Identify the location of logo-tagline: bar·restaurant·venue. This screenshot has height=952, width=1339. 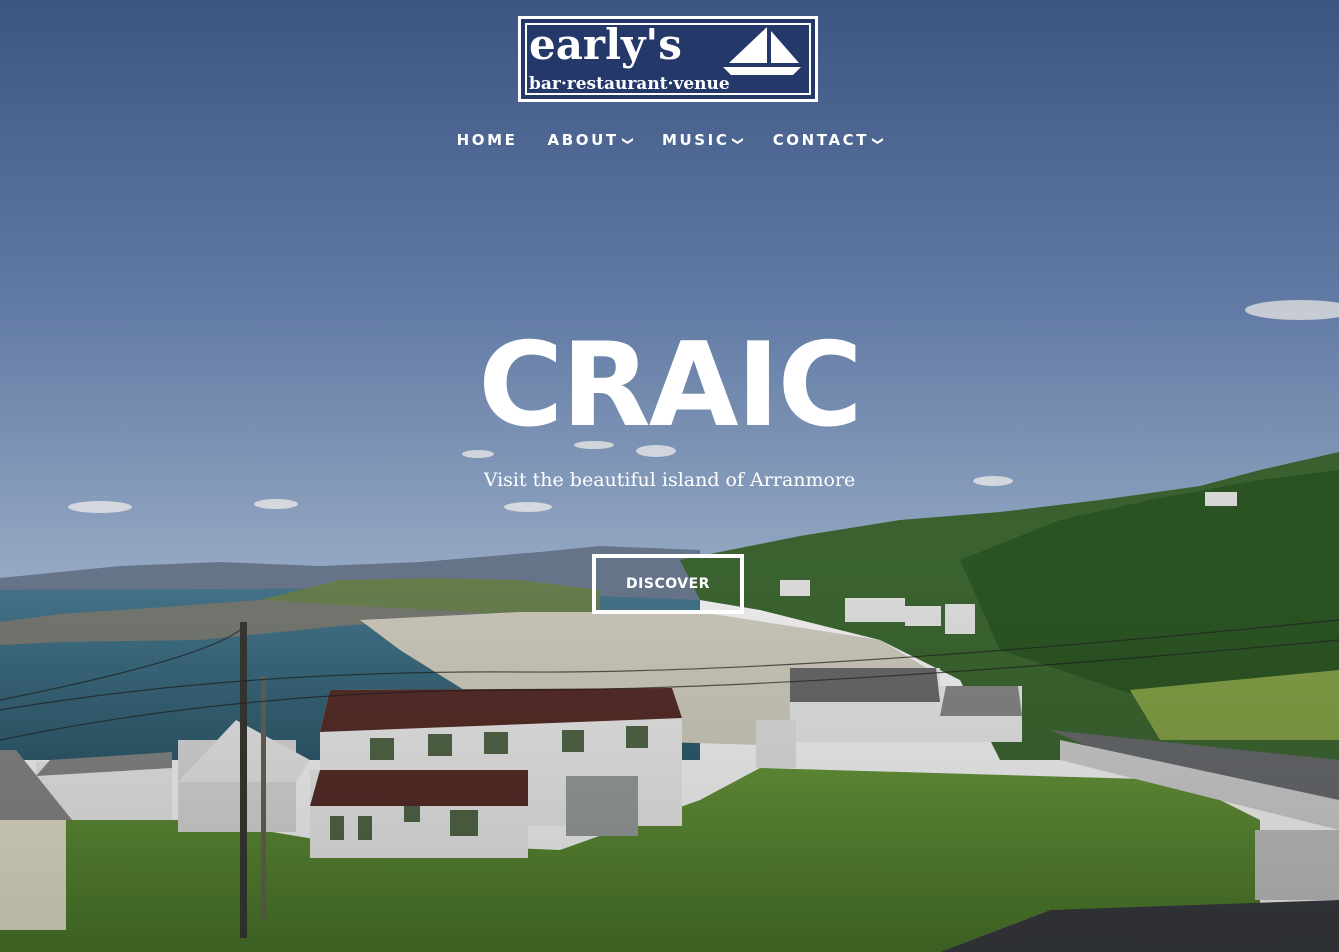
(629, 84).